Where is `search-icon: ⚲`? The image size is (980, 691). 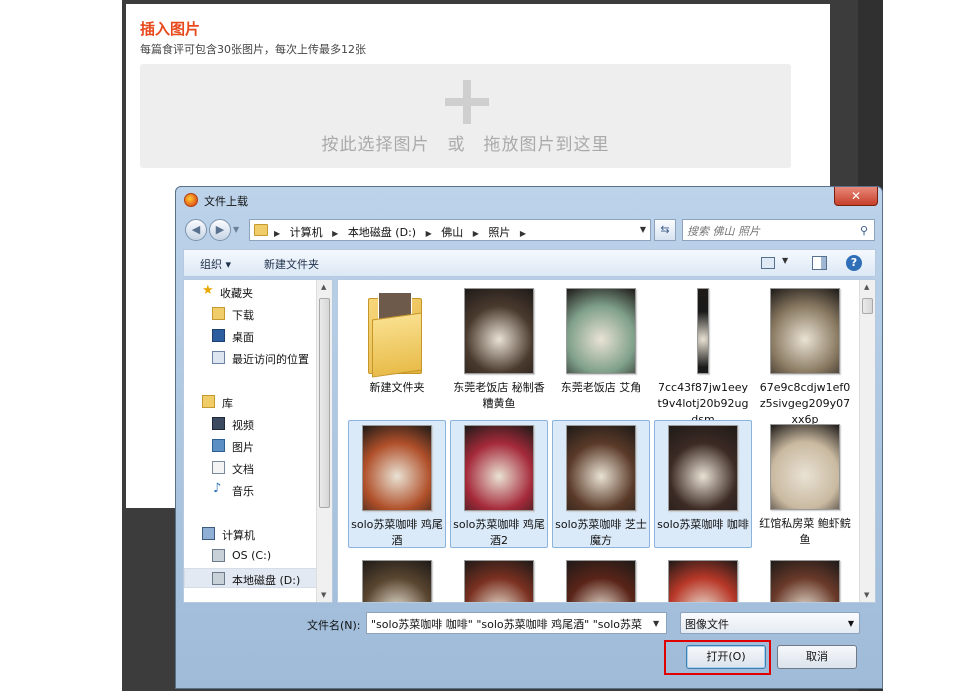
search-icon: ⚲ is located at coordinates (864, 230).